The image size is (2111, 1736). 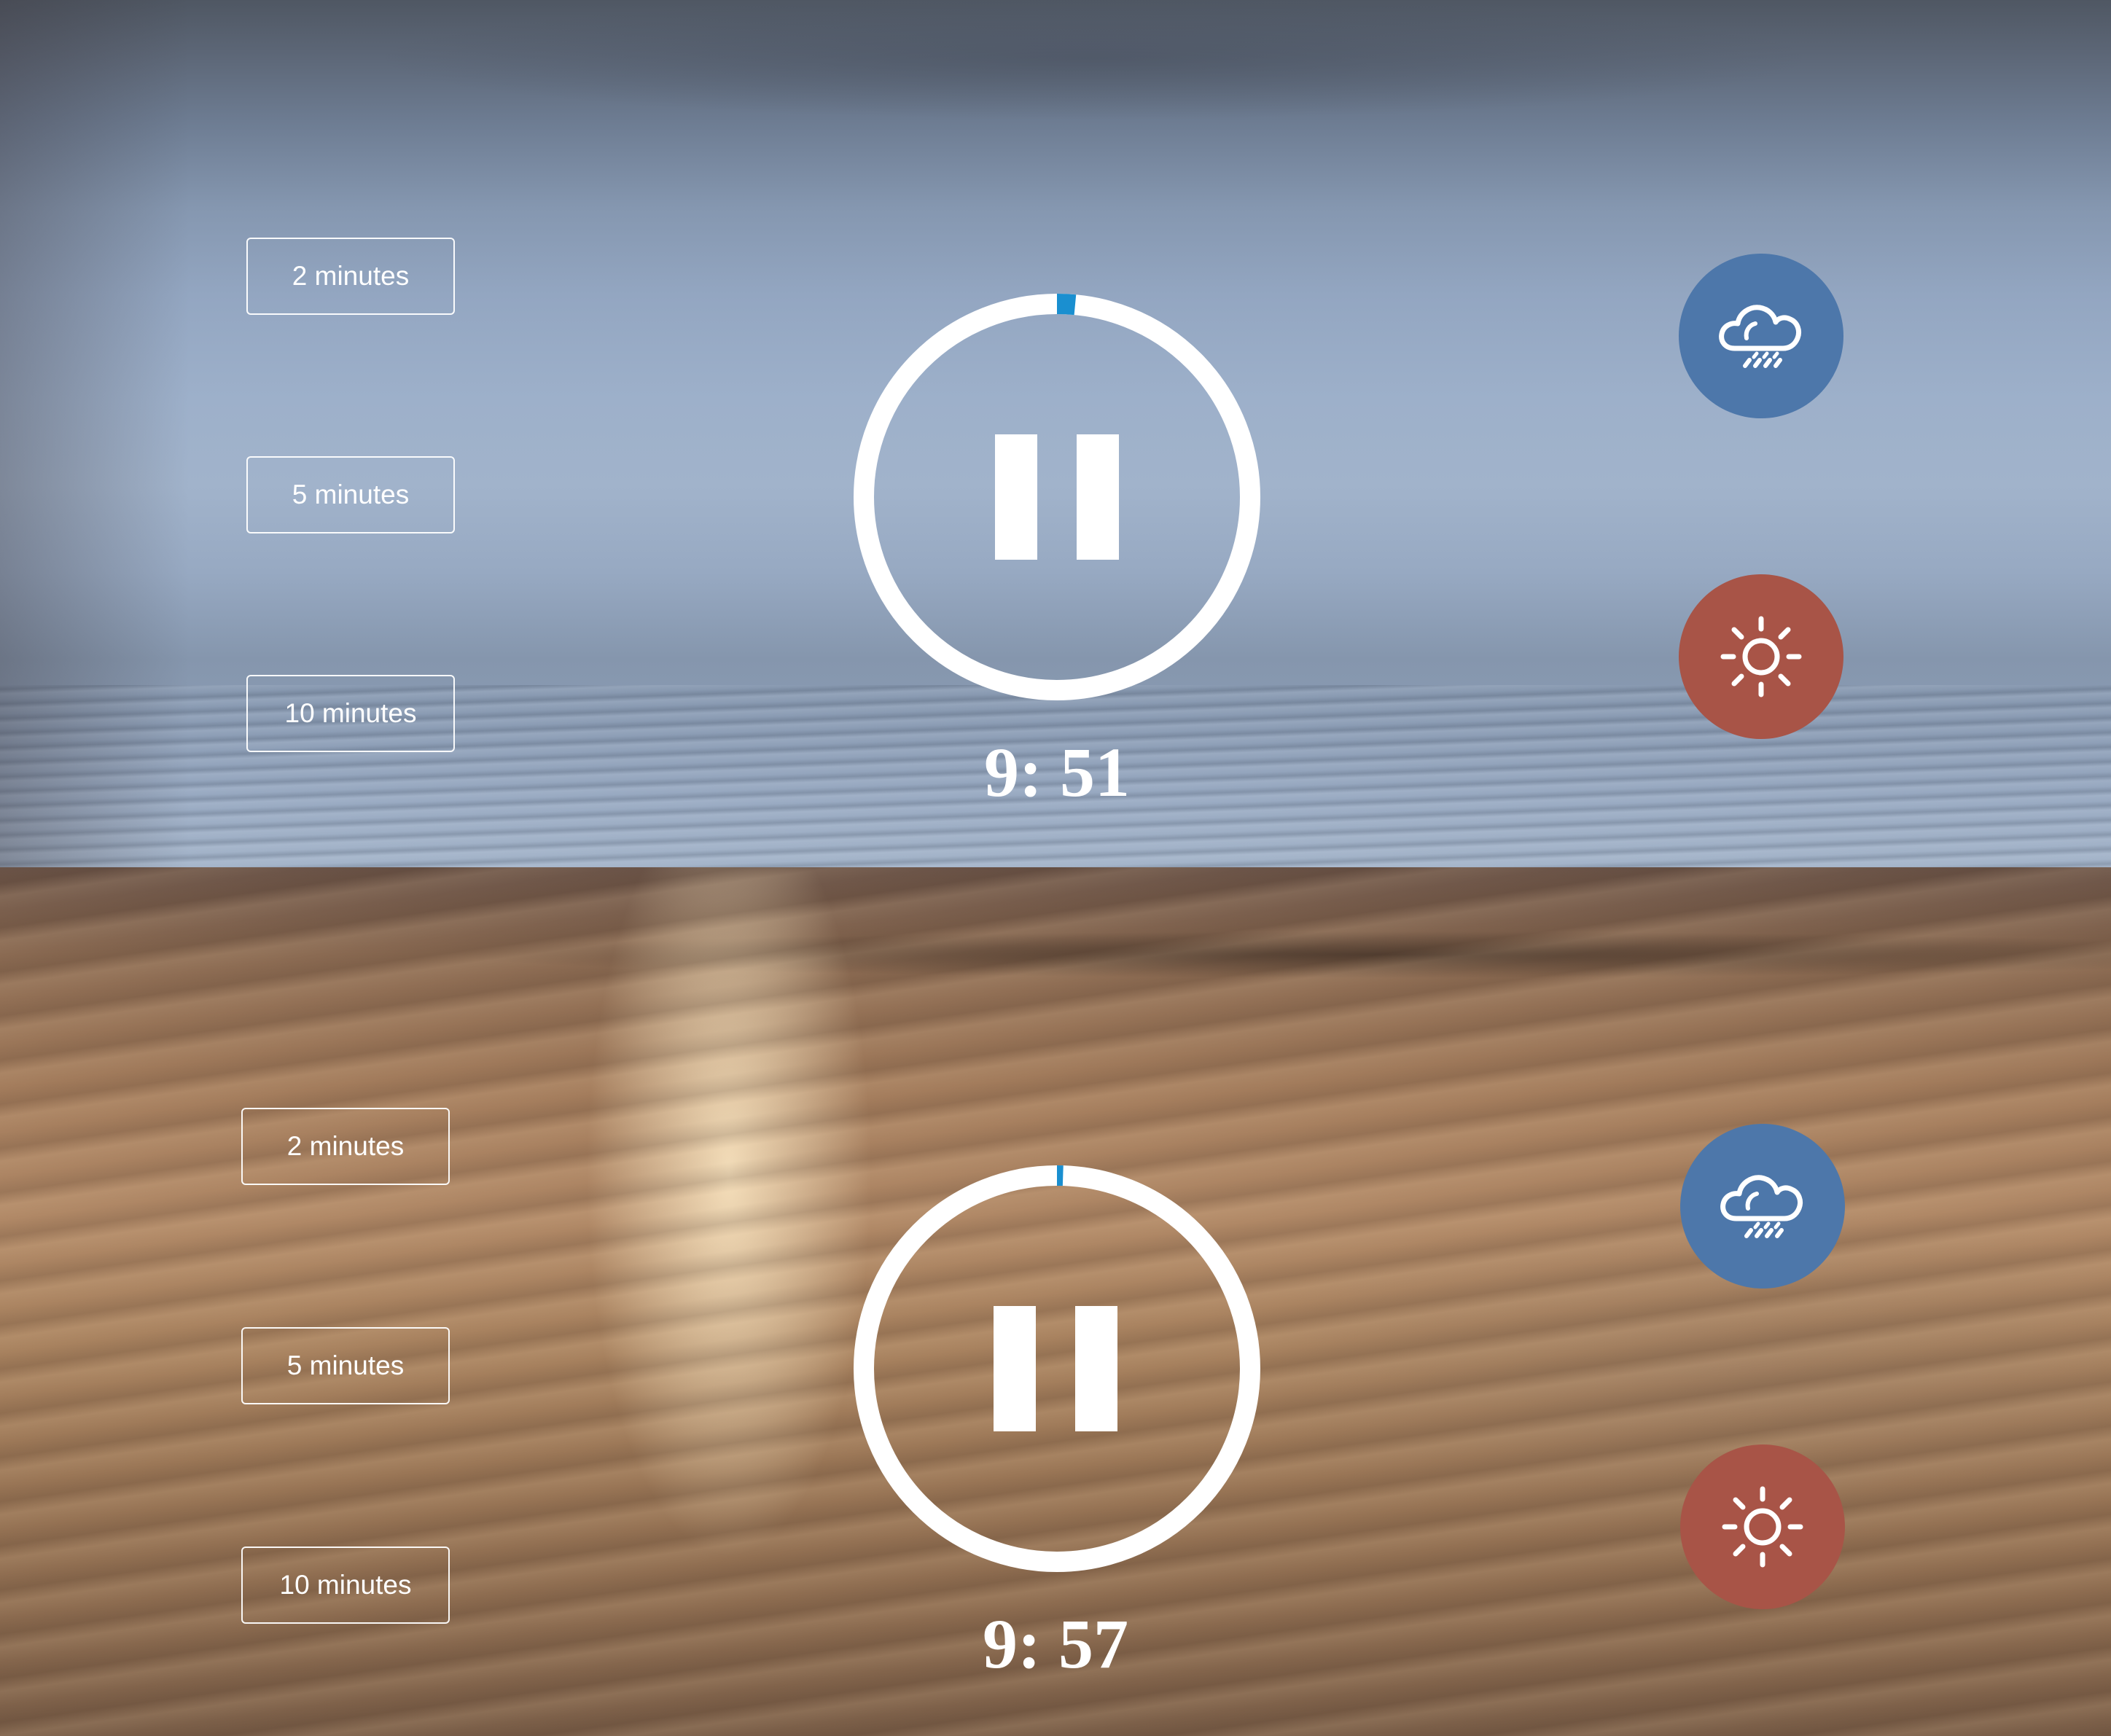 What do you see at coordinates (1057, 772) in the screenshot?
I see `countdown-time: 9: 51` at bounding box center [1057, 772].